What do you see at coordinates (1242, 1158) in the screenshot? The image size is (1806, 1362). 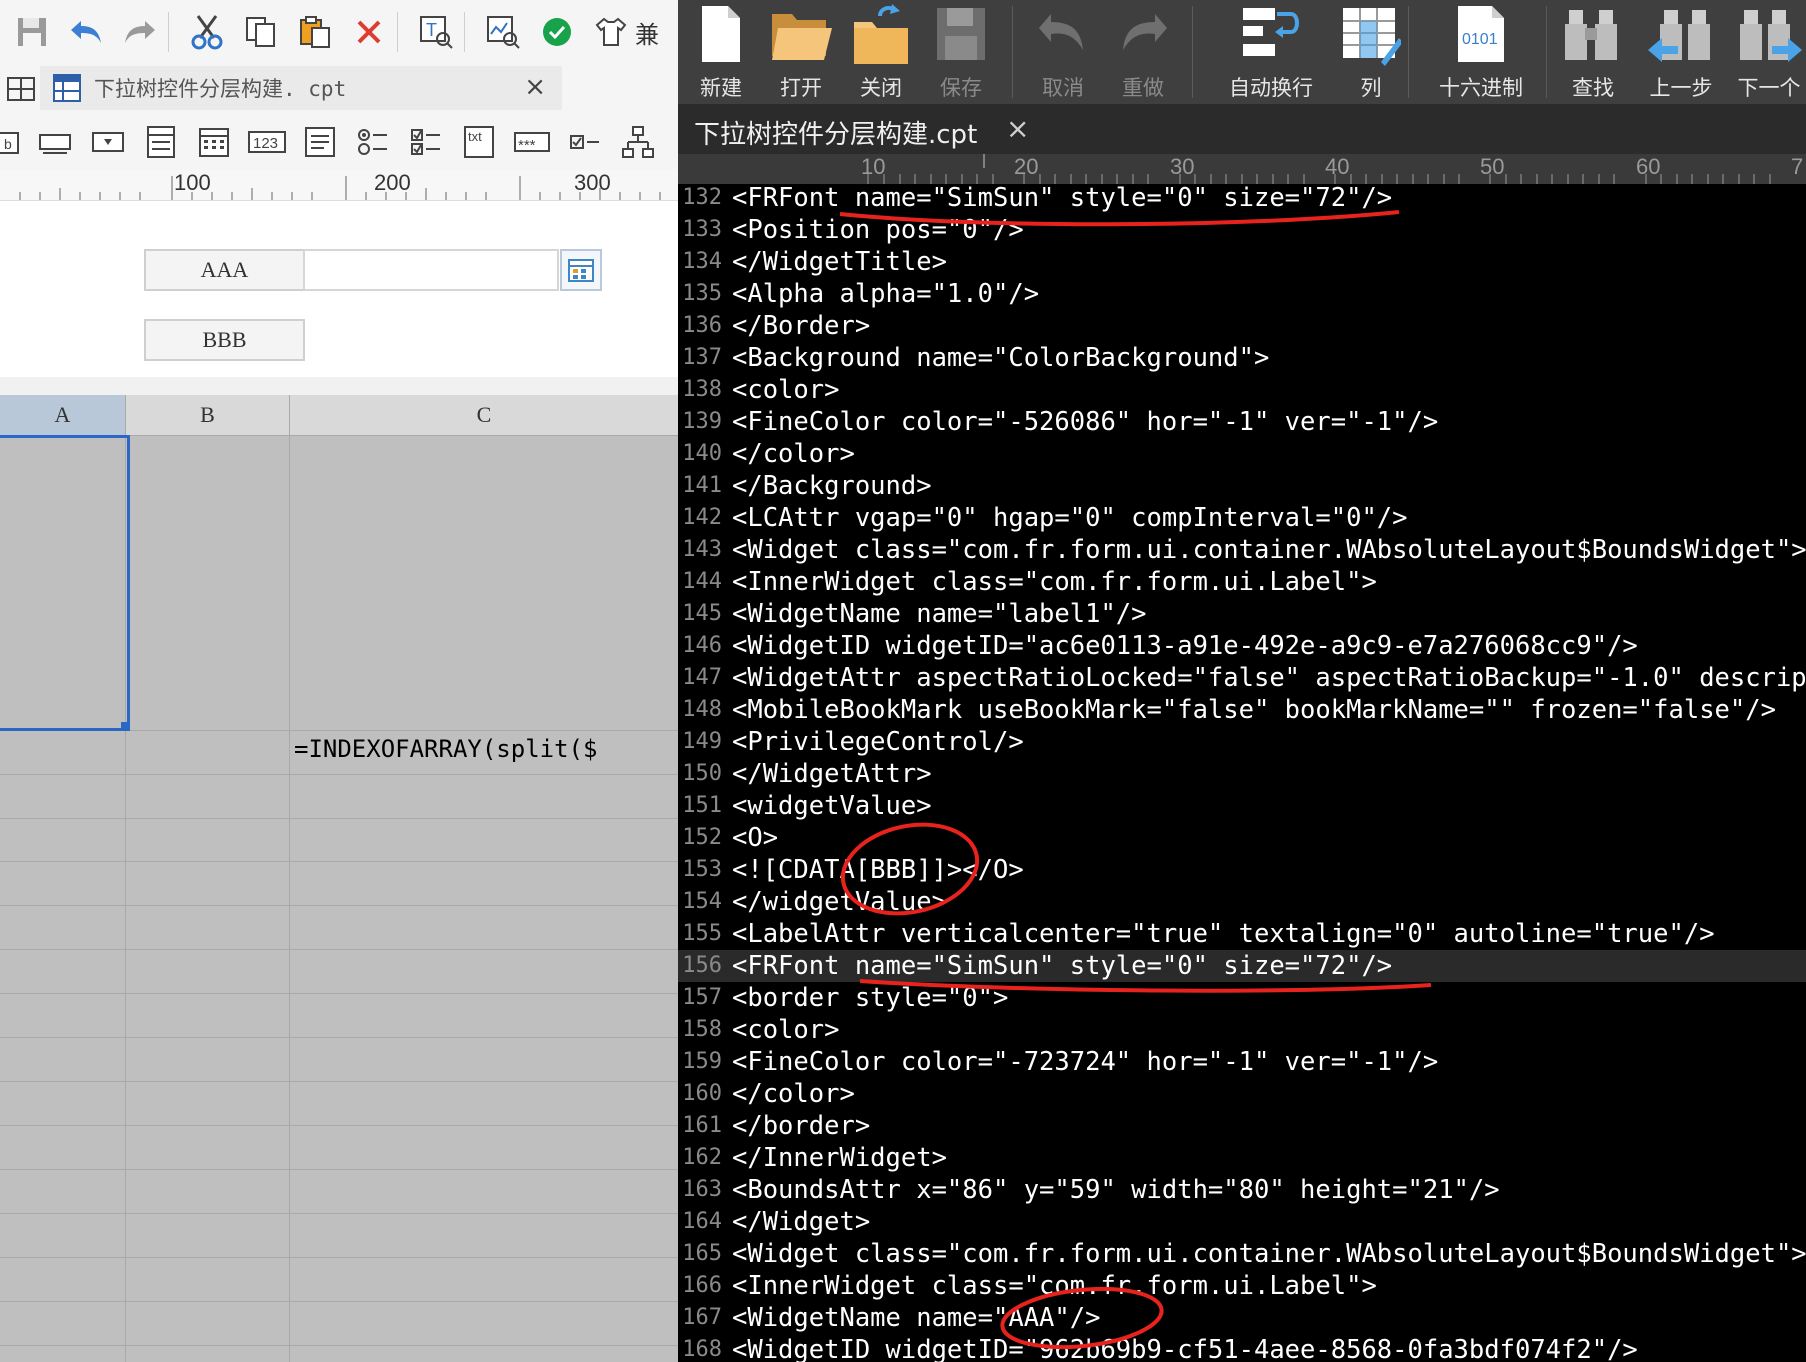 I see `code-line: 162 </InnerWidget>` at bounding box center [1242, 1158].